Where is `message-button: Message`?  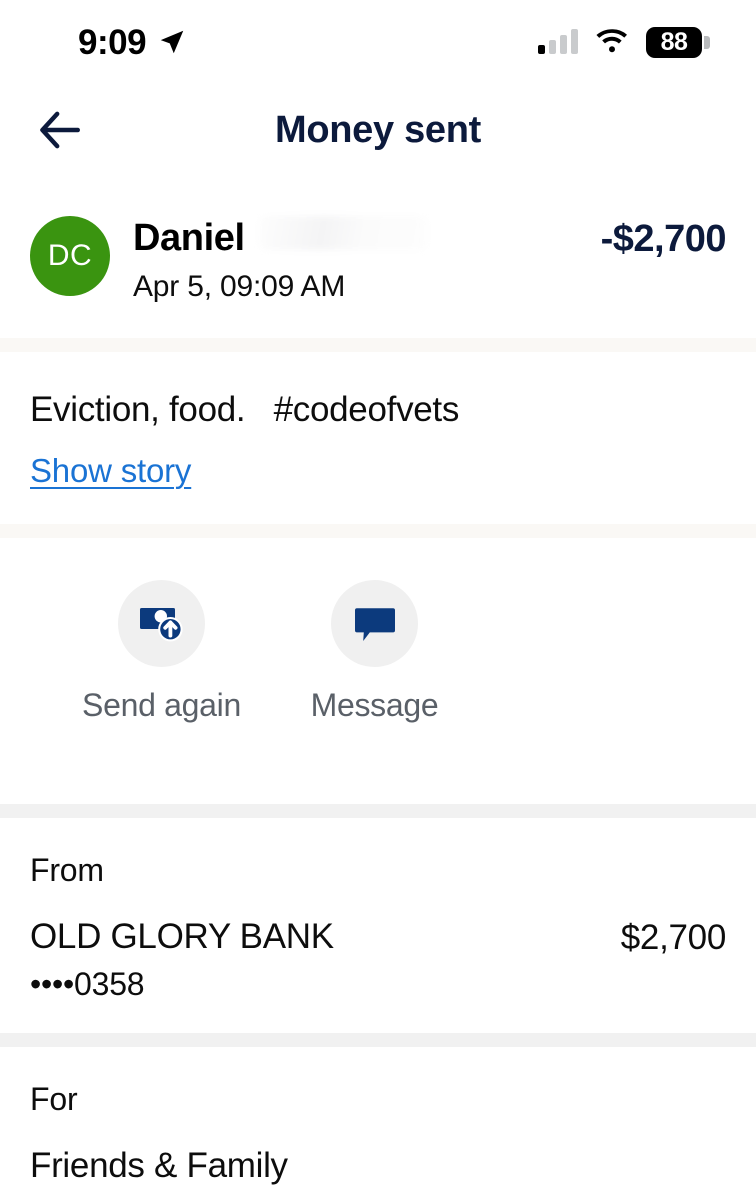 message-button: Message is located at coordinates (374, 651).